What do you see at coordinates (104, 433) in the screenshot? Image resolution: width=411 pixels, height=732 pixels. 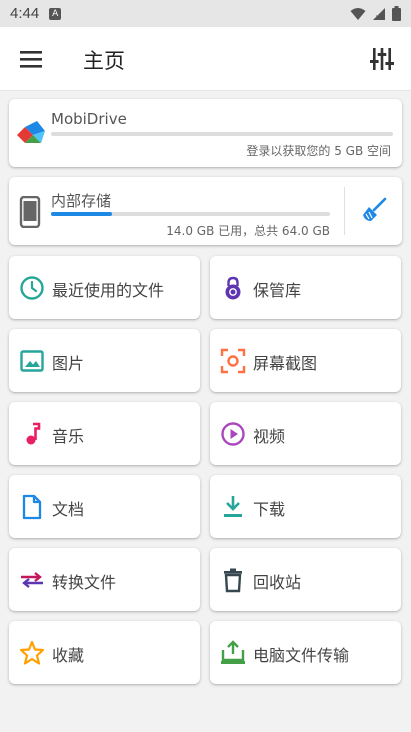 I see `tile-music: 音乐` at bounding box center [104, 433].